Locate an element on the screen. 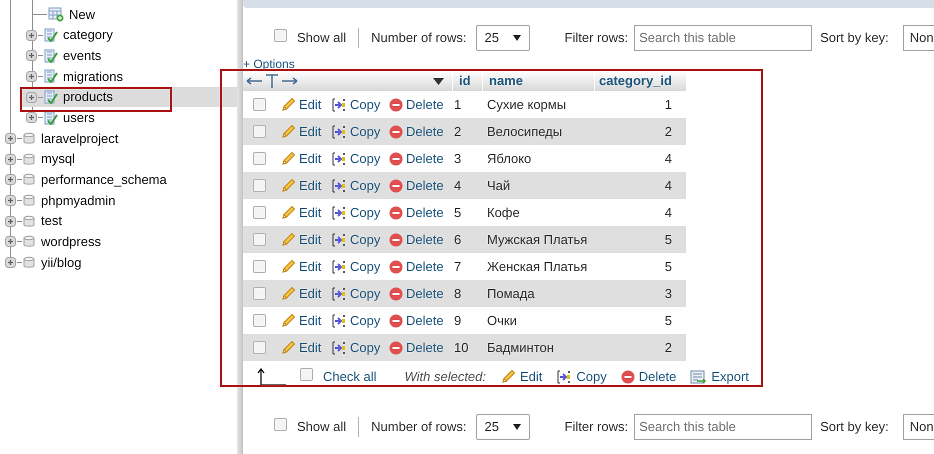 The height and width of the screenshot is (454, 934). database-icon is located at coordinates (29, 221).